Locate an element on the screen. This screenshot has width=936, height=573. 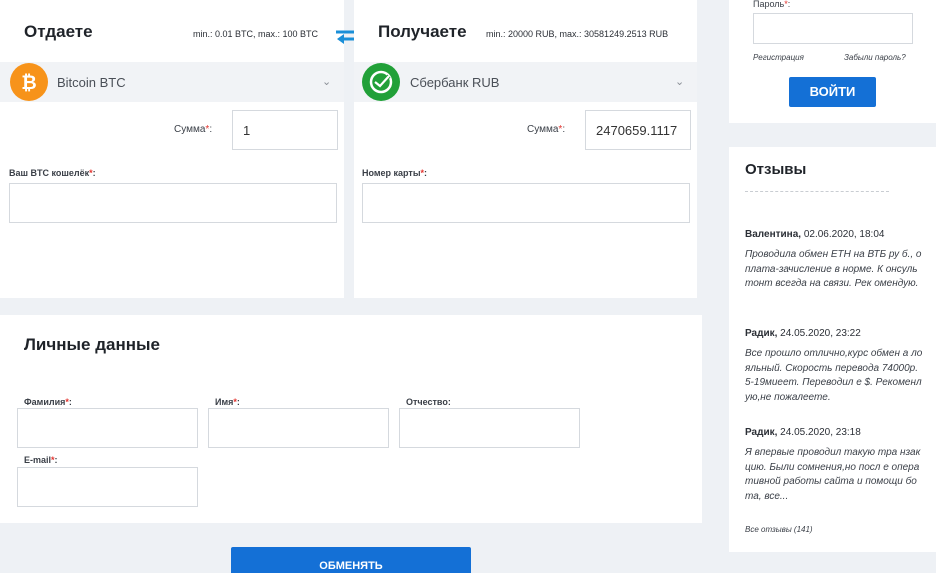
register-link: Регистрация is located at coordinates (778, 57).